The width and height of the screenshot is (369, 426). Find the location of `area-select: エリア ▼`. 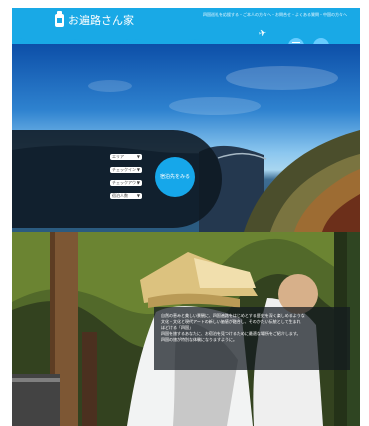

area-select: エリア ▼ is located at coordinates (126, 157).